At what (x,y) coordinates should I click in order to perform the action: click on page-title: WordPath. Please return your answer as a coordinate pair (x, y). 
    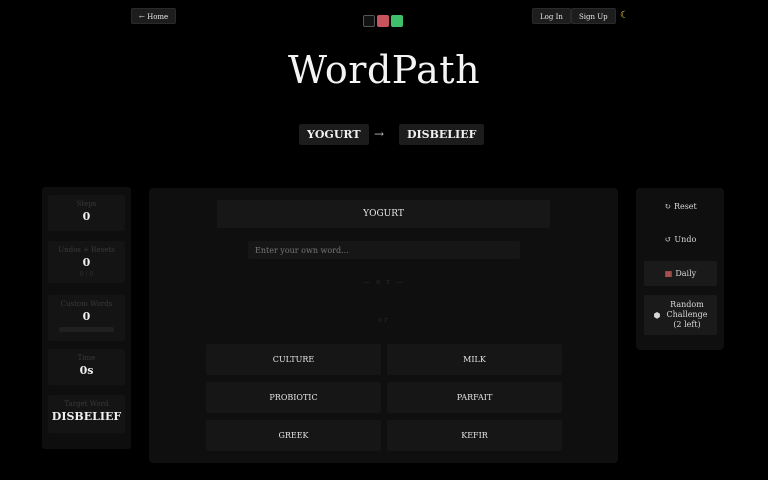
    Looking at the image, I should click on (384, 70).